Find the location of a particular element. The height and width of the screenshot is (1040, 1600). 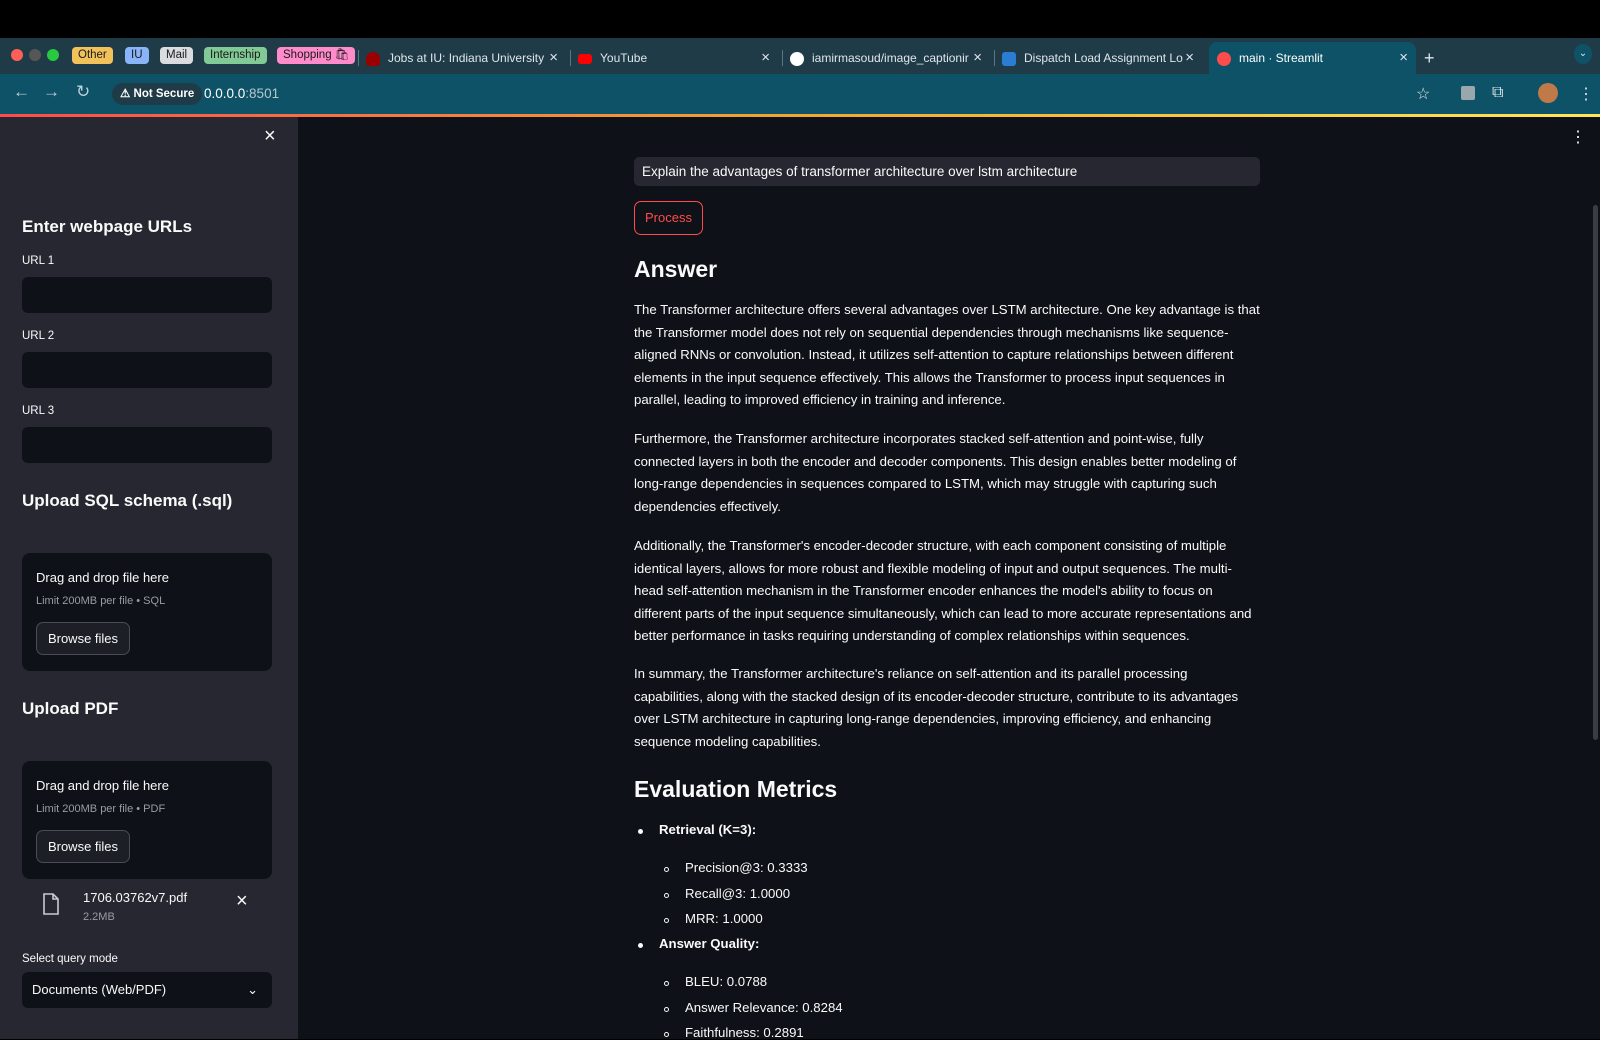

warning-icon: ⚠ is located at coordinates (127, 94).